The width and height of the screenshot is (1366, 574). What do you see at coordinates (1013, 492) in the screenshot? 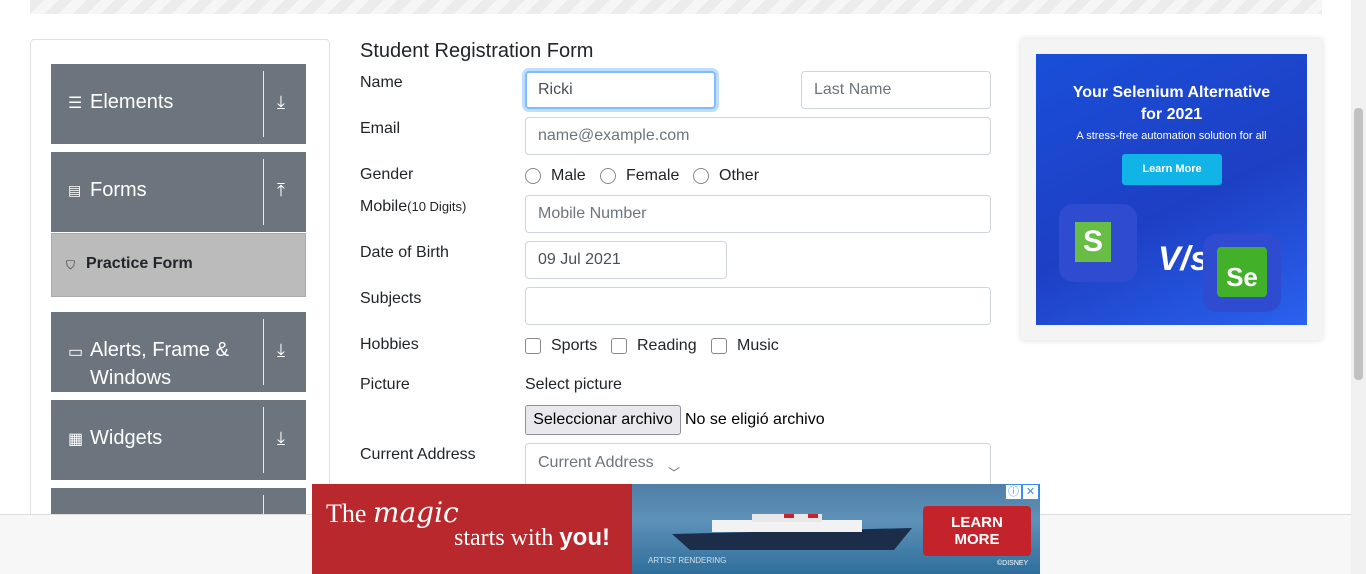
I see `info-icon: ⓘ` at bounding box center [1013, 492].